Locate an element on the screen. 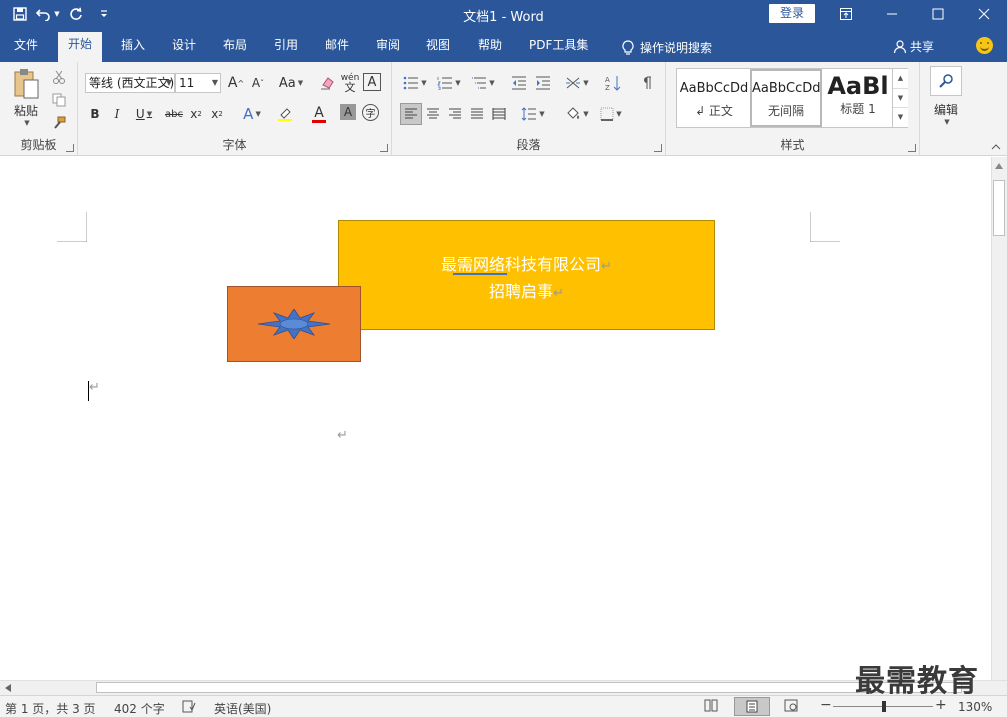  strikethrough-icon: abc is located at coordinates (174, 114).